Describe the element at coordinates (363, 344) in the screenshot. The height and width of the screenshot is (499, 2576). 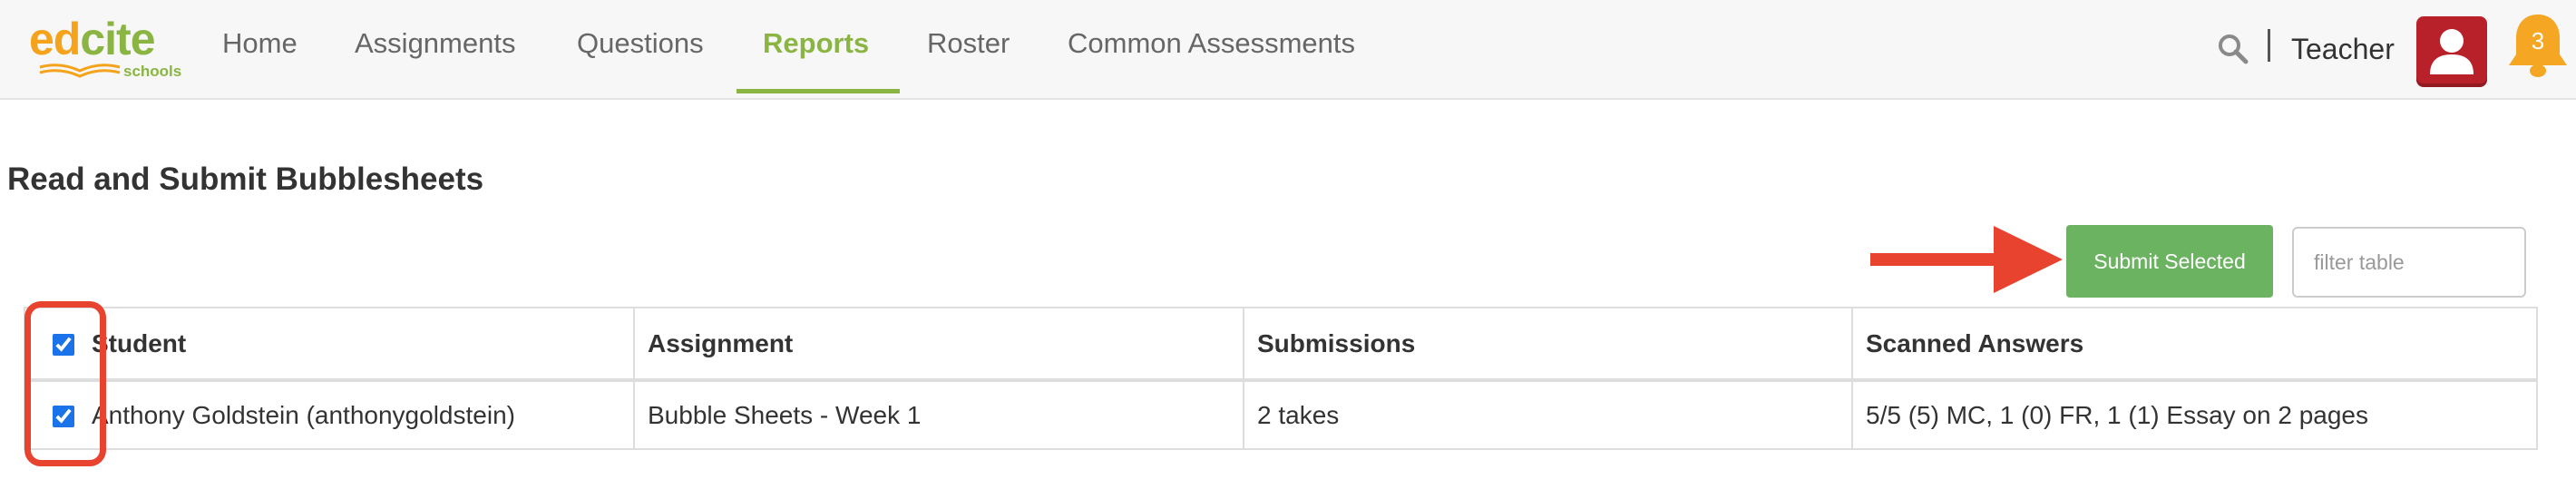
I see `column-header-student: Student` at that location.